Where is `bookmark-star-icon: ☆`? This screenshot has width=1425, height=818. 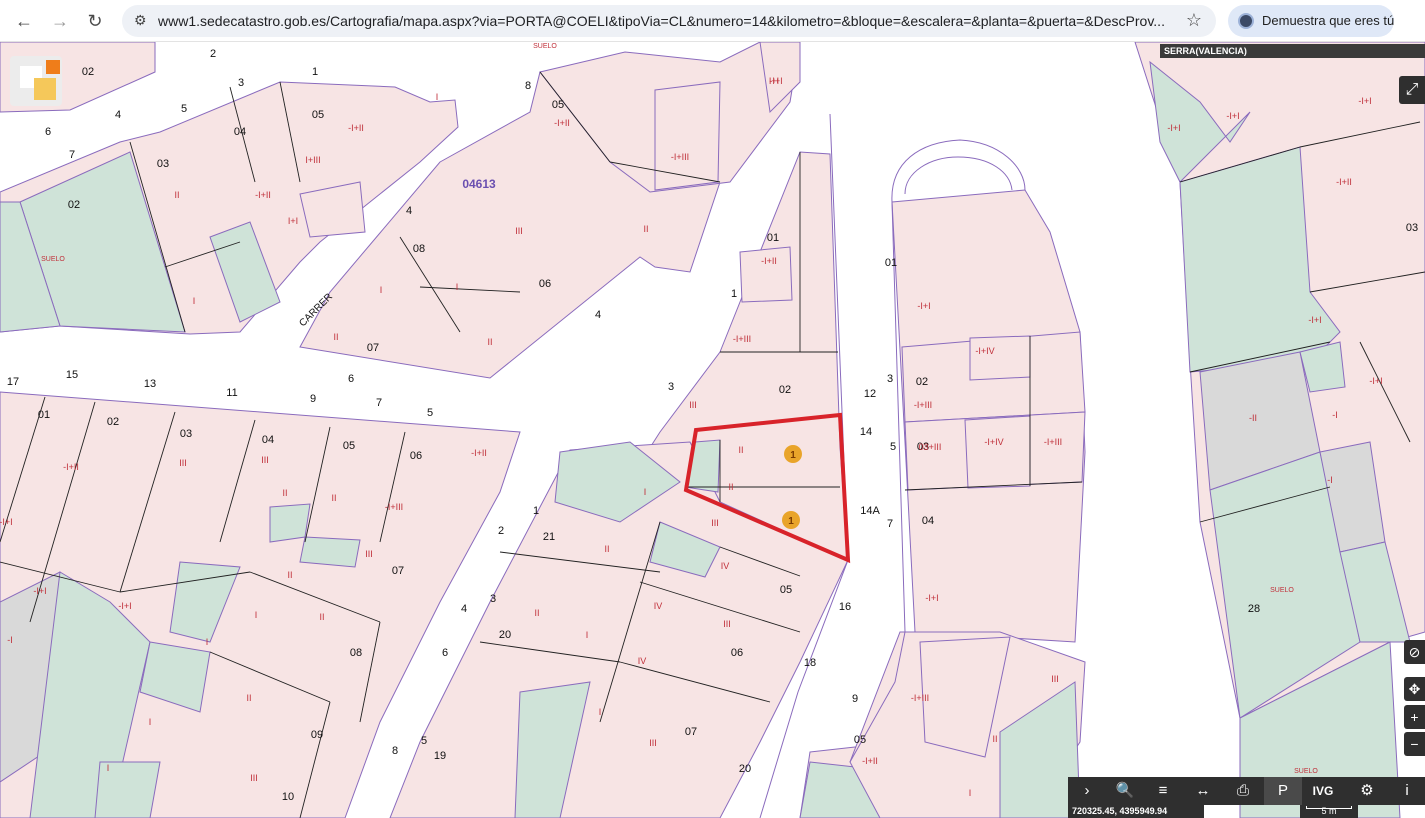
bookmark-star-icon: ☆ is located at coordinates (1194, 20).